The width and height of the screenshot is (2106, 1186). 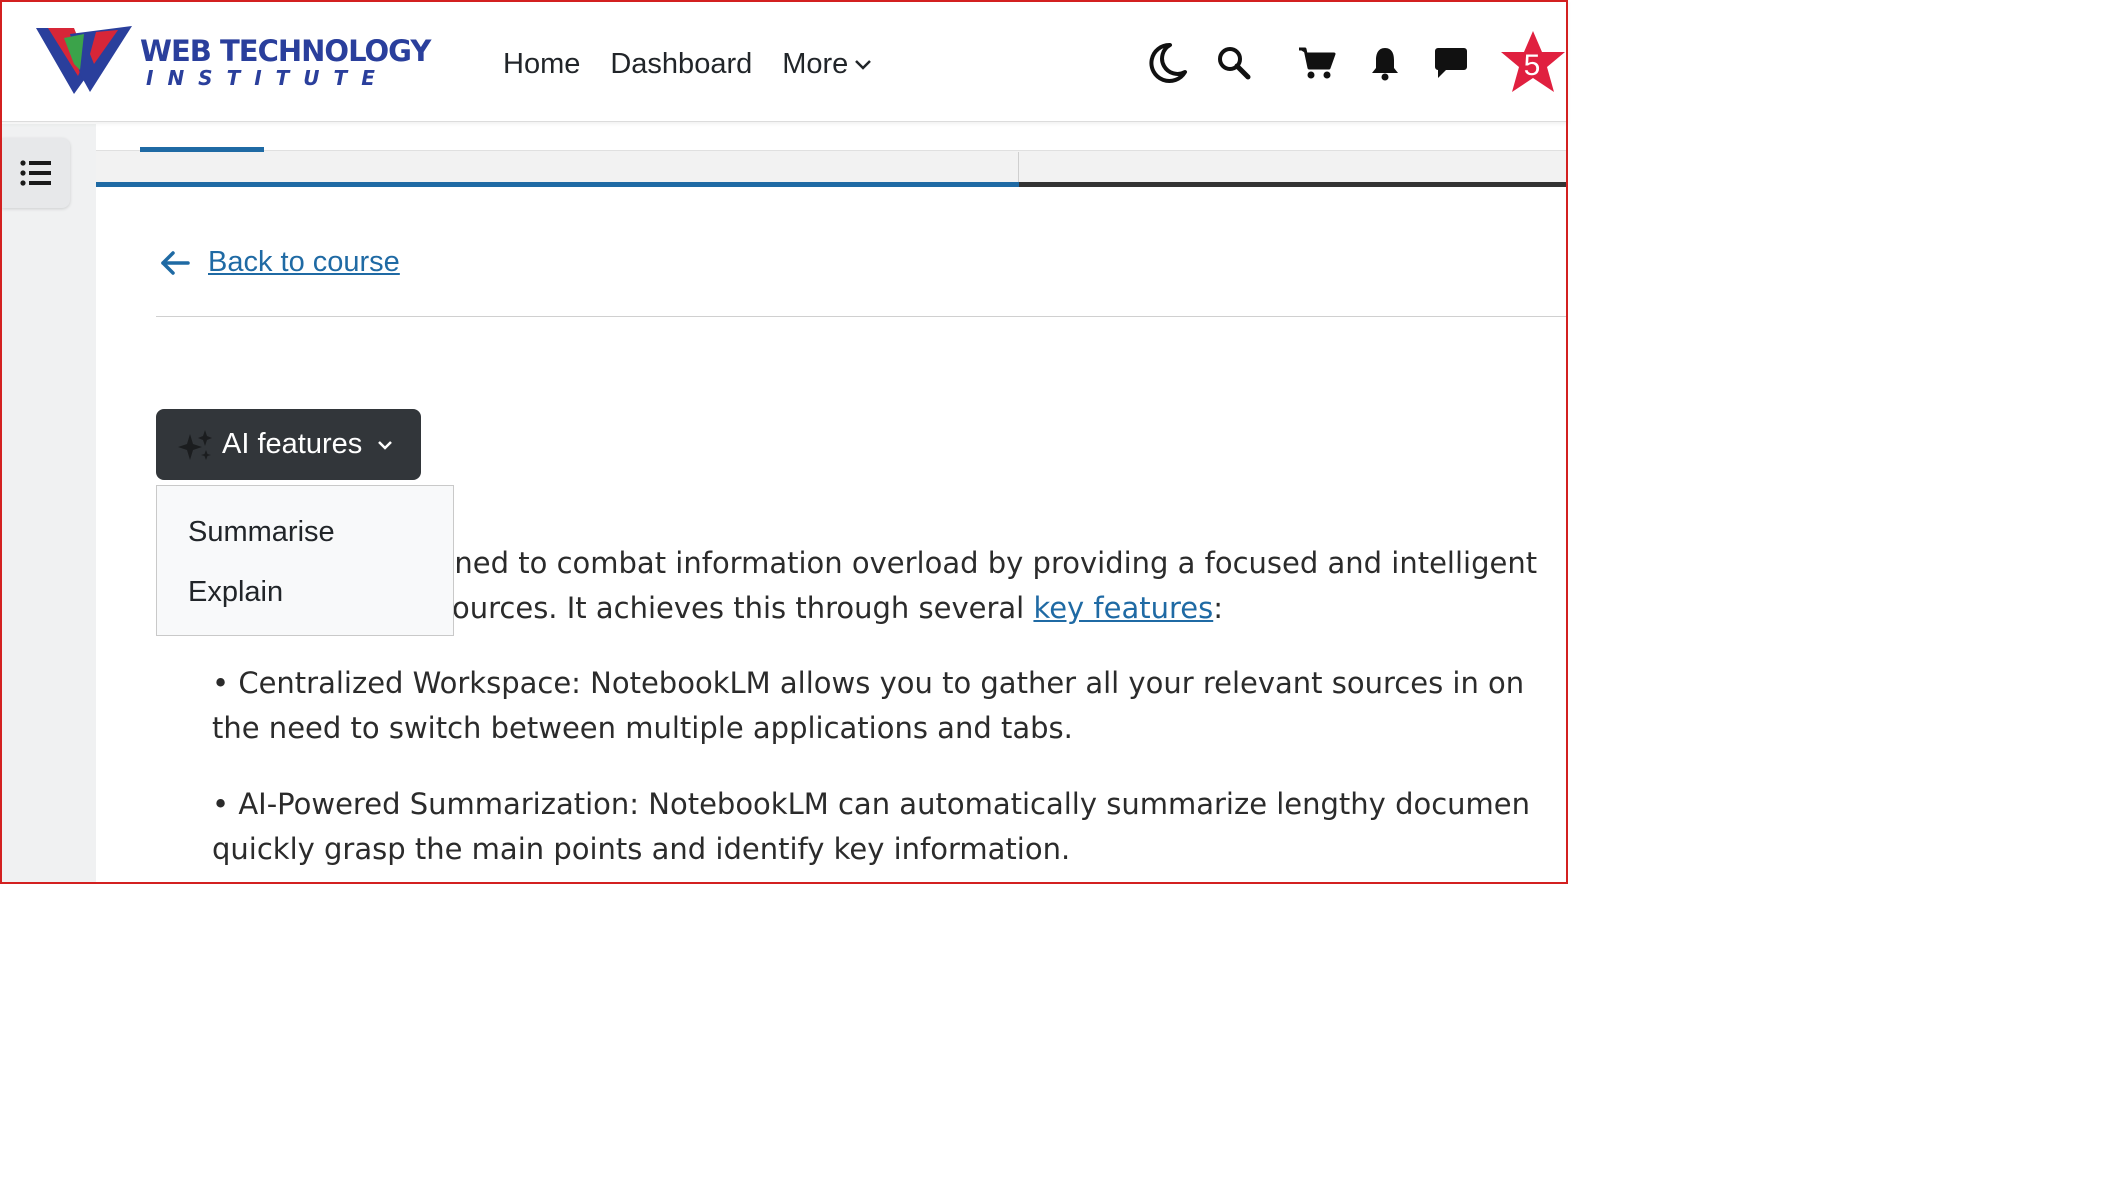 I want to click on key-features-link: key features, so click(x=1123, y=608).